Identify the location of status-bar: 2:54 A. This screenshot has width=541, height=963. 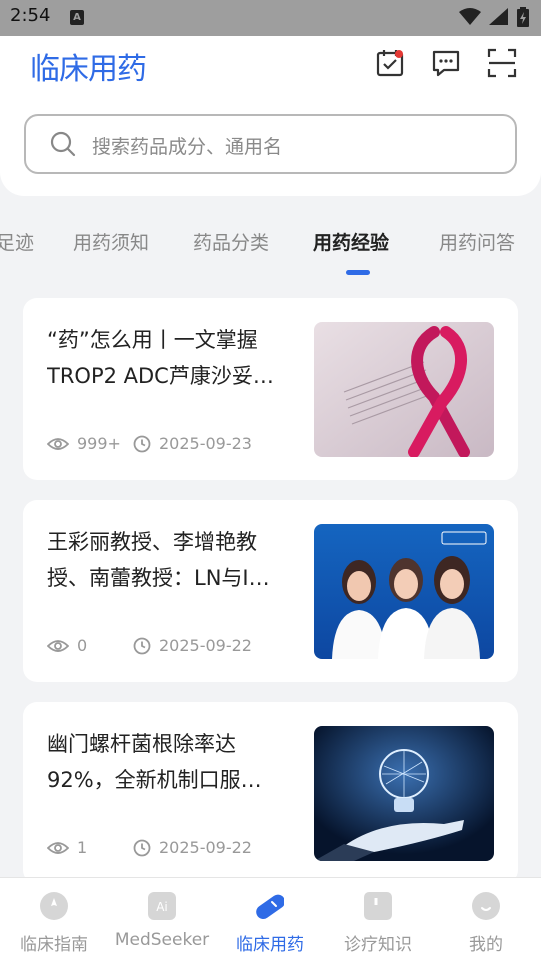
(270, 18).